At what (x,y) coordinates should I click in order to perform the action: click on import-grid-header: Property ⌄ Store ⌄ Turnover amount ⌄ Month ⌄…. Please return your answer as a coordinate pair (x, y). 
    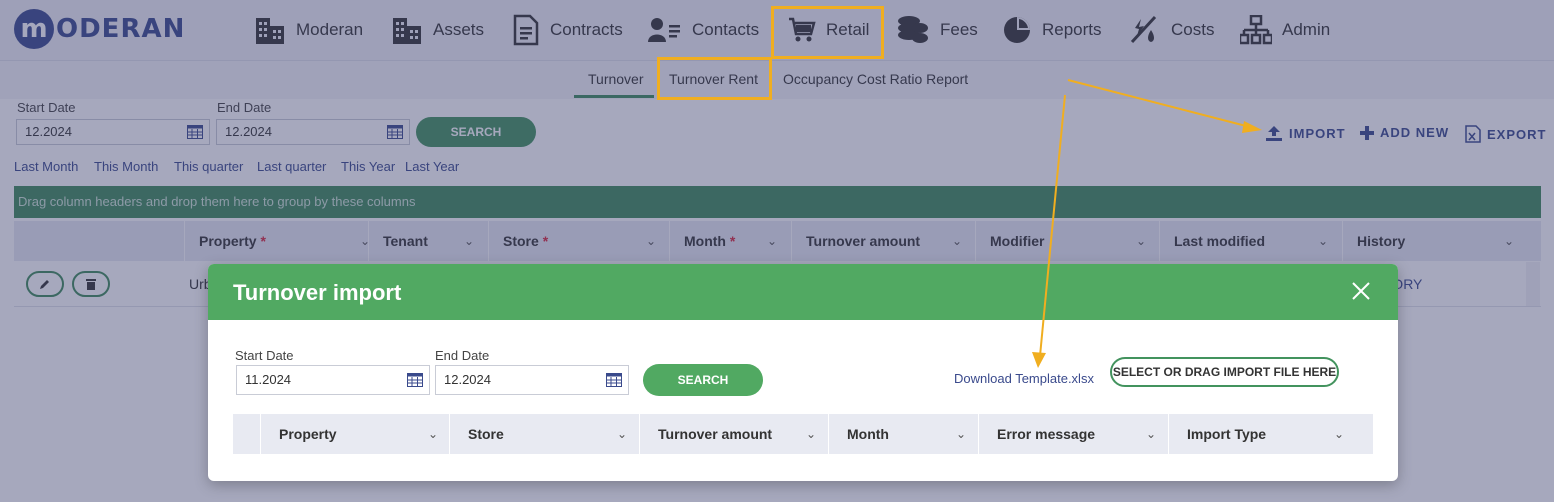
    Looking at the image, I should click on (803, 434).